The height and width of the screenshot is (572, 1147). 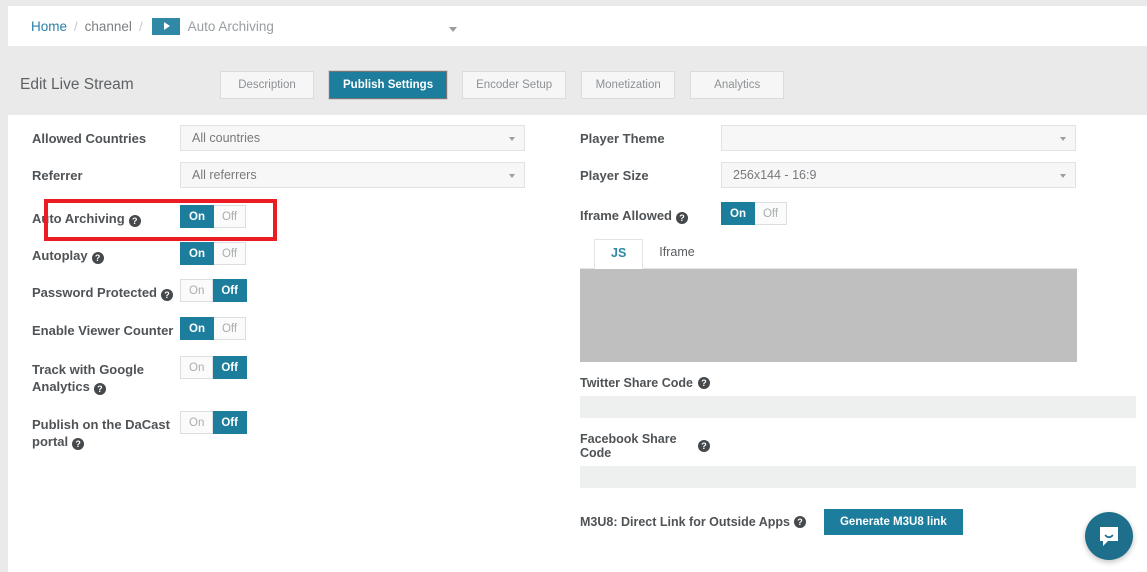 I want to click on chat-bubble-icon, so click(x=1109, y=536).